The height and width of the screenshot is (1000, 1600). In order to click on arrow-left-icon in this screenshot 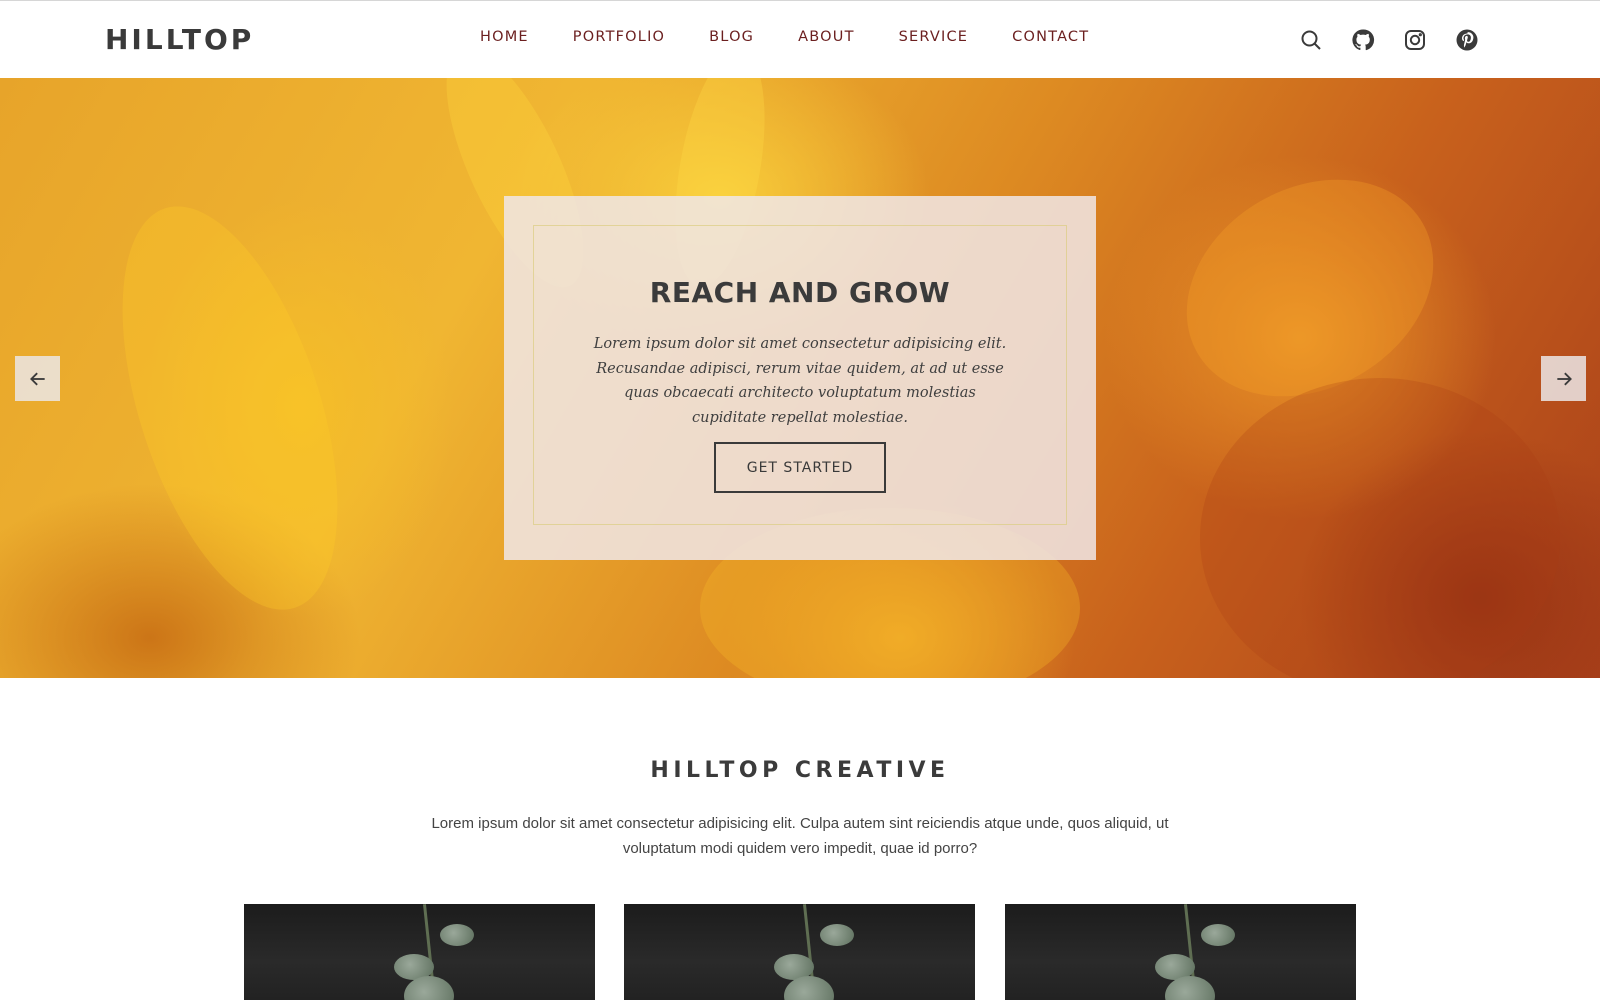, I will do `click(37, 378)`.